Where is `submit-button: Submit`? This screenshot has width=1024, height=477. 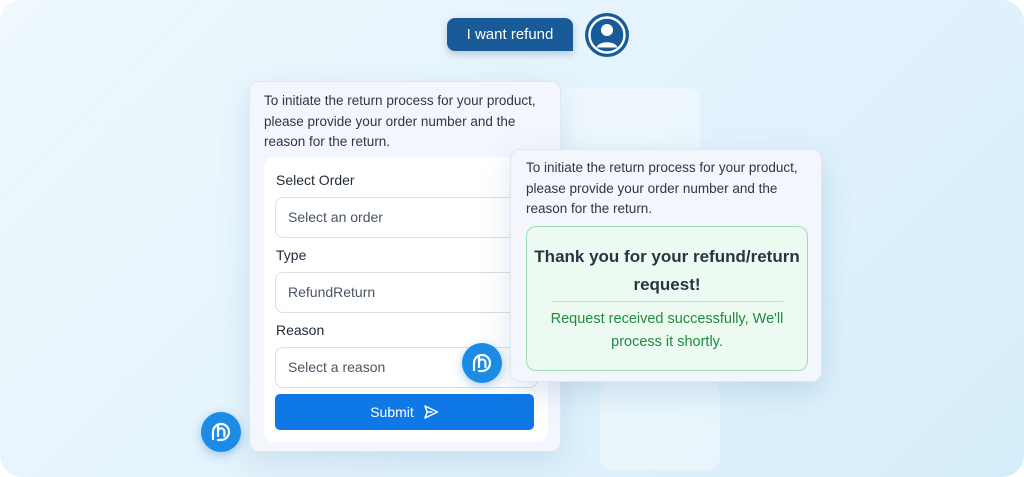
submit-button: Submit is located at coordinates (404, 412).